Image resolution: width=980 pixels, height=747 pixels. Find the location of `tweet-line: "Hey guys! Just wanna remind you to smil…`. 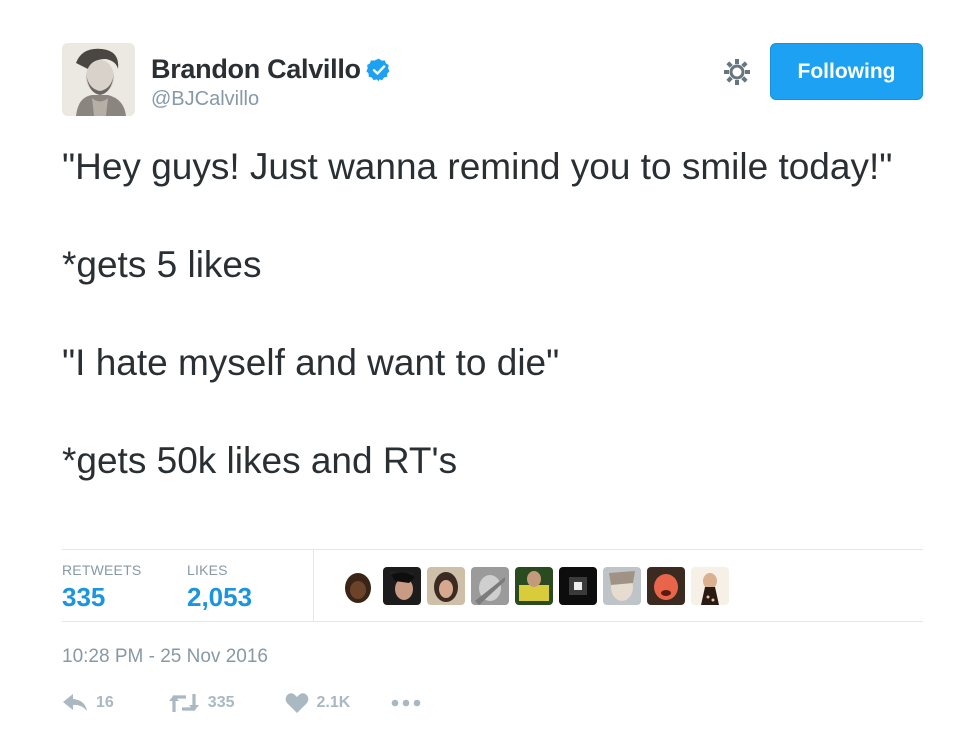

tweet-line: "Hey guys! Just wanna remind you to smil… is located at coordinates (477, 166).